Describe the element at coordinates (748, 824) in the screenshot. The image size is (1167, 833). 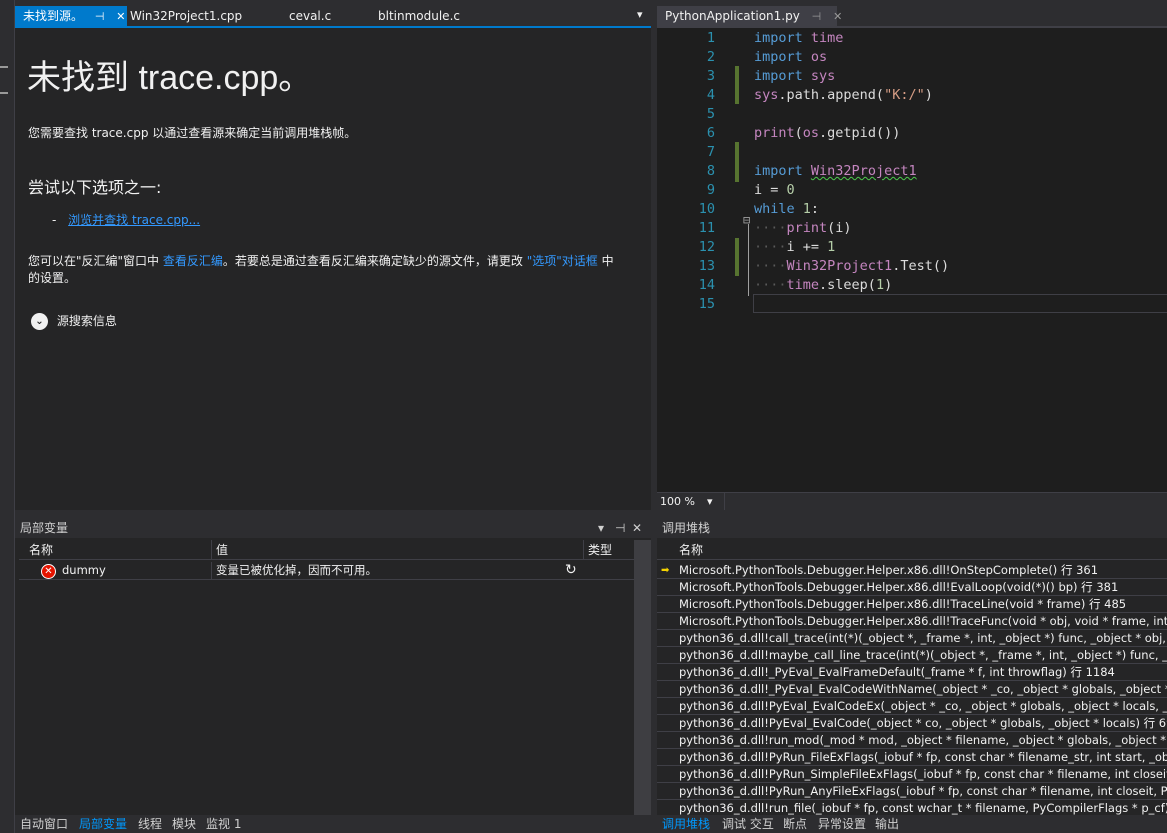
I see `tab-debug-interactive: 调试 交互` at that location.